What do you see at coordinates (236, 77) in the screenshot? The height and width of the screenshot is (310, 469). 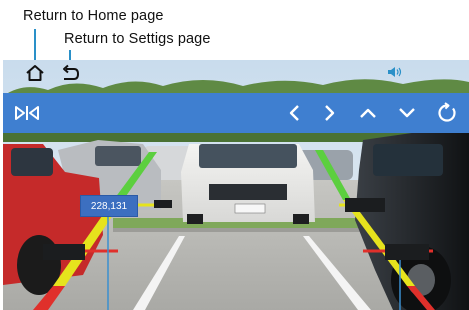 I see `top-icon-bar` at bounding box center [236, 77].